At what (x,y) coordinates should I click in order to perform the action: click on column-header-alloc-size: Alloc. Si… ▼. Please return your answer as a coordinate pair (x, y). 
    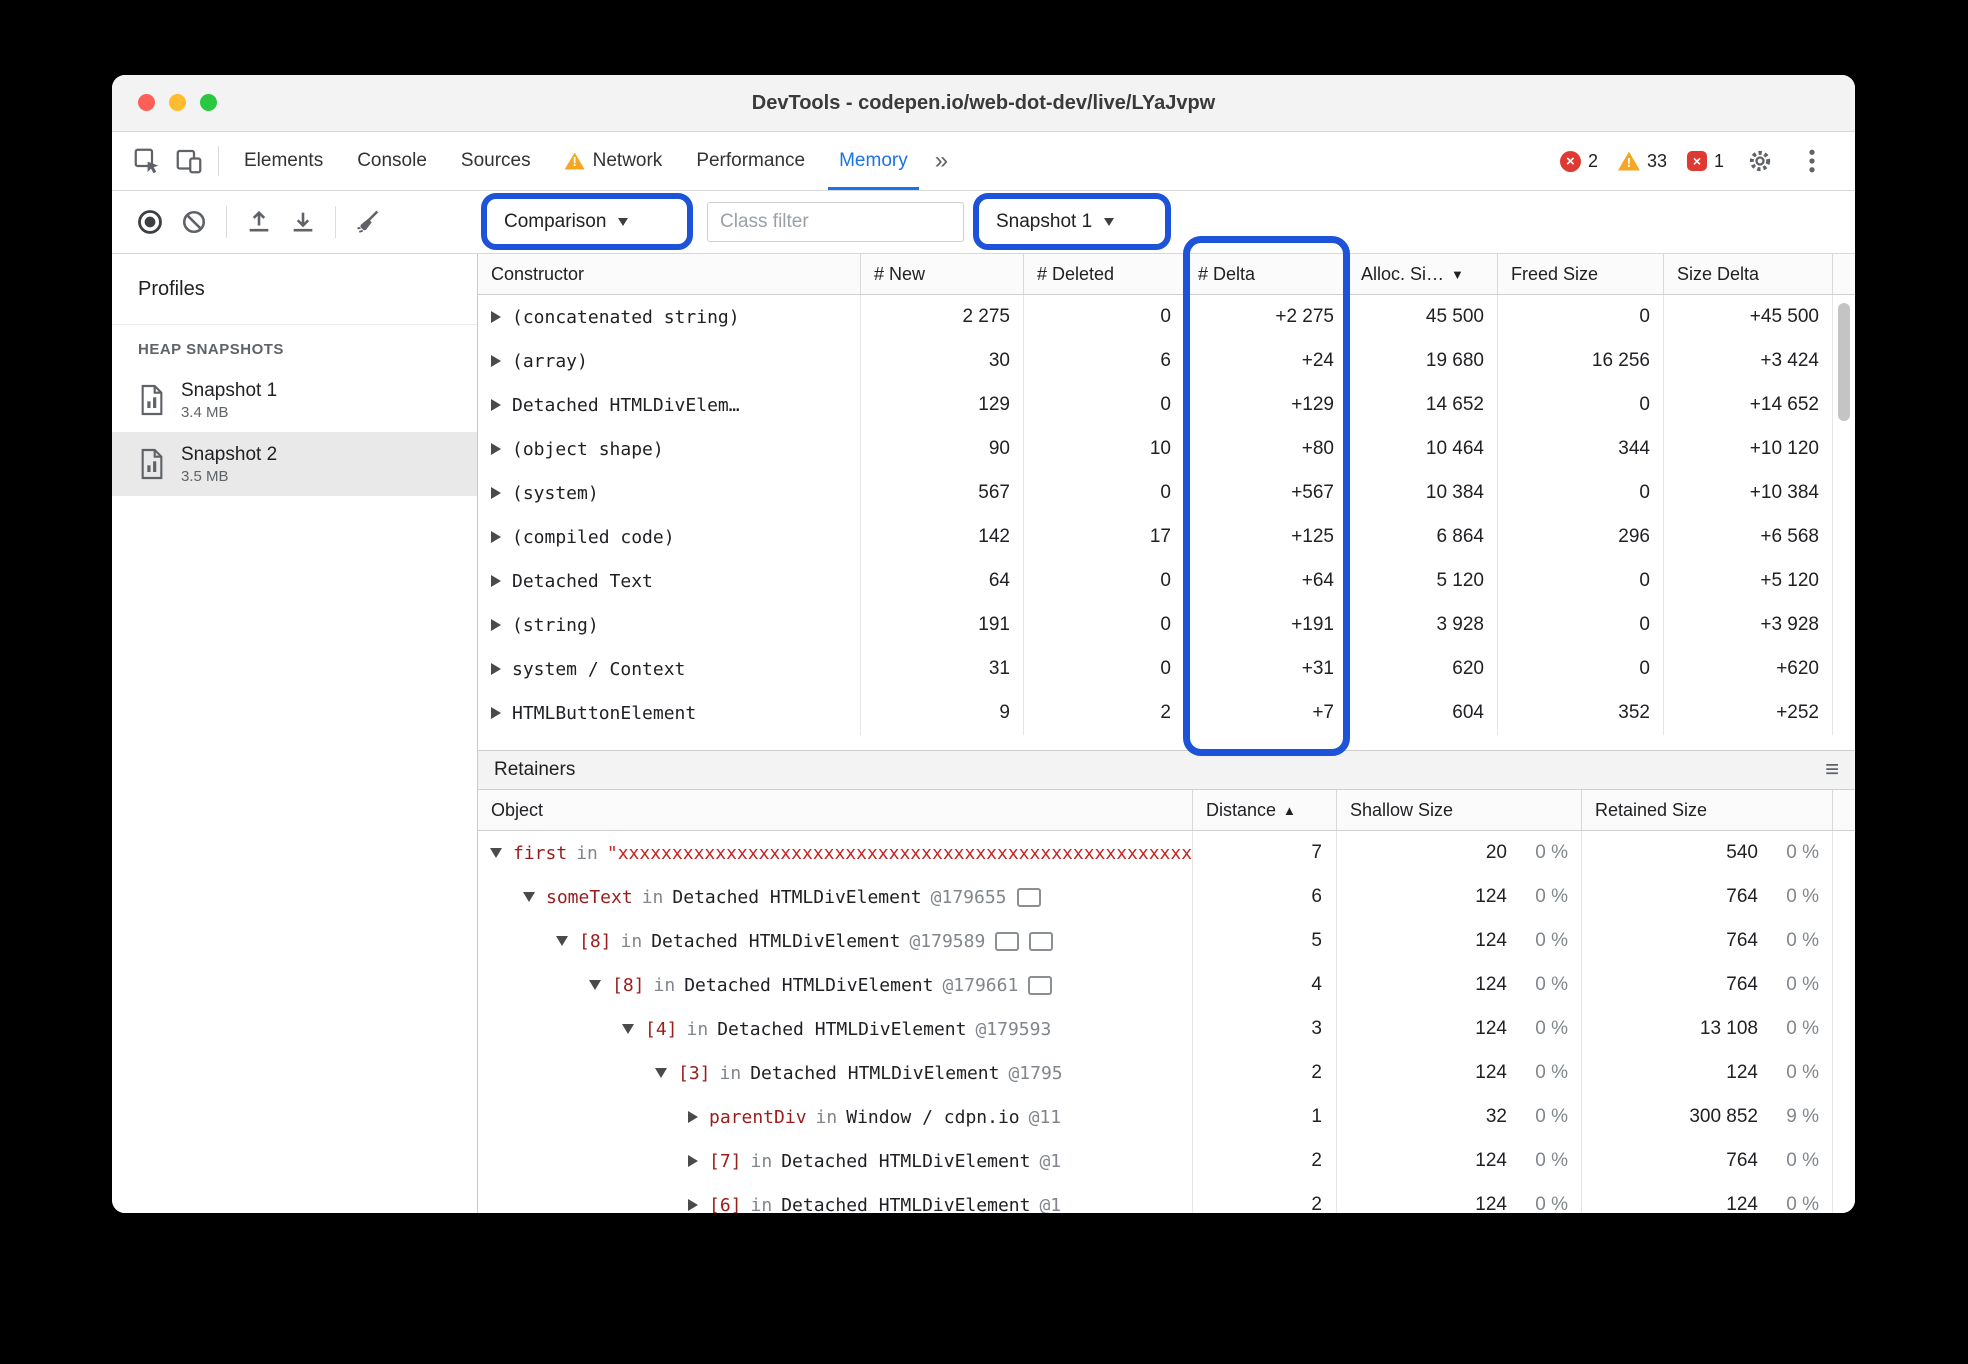
    Looking at the image, I should click on (1423, 274).